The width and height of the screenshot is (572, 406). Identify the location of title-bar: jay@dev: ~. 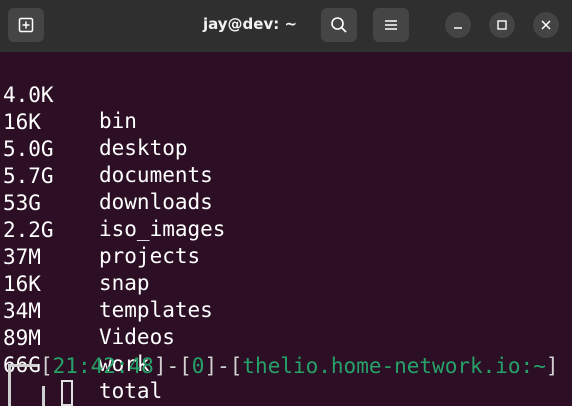
(286, 26).